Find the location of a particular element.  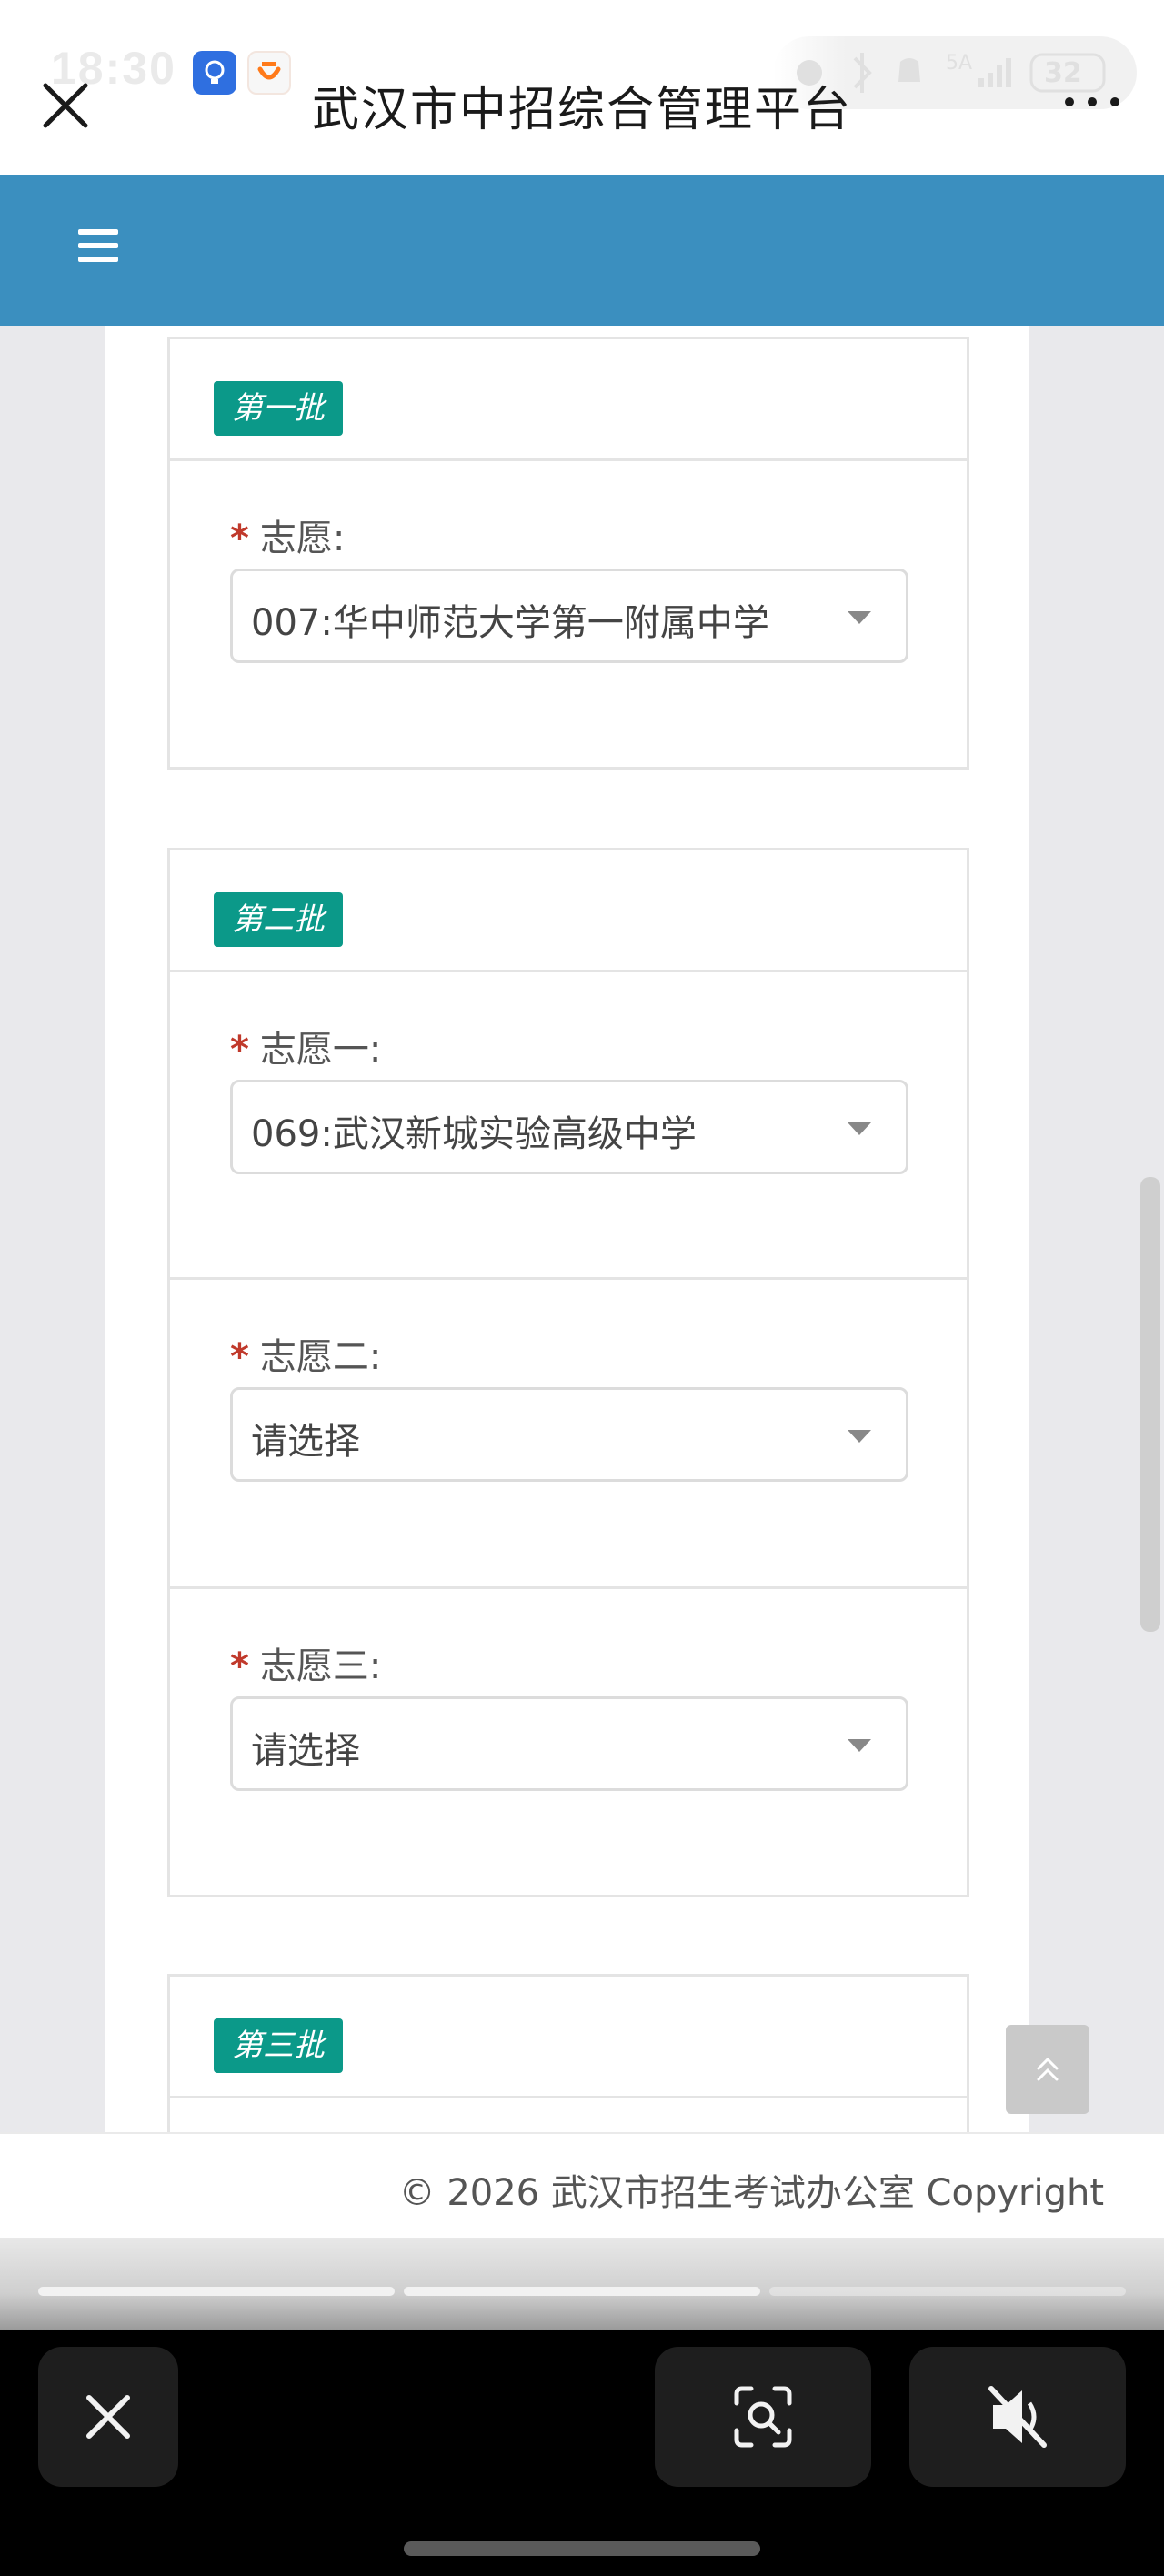

mute-button is located at coordinates (1017, 2417).